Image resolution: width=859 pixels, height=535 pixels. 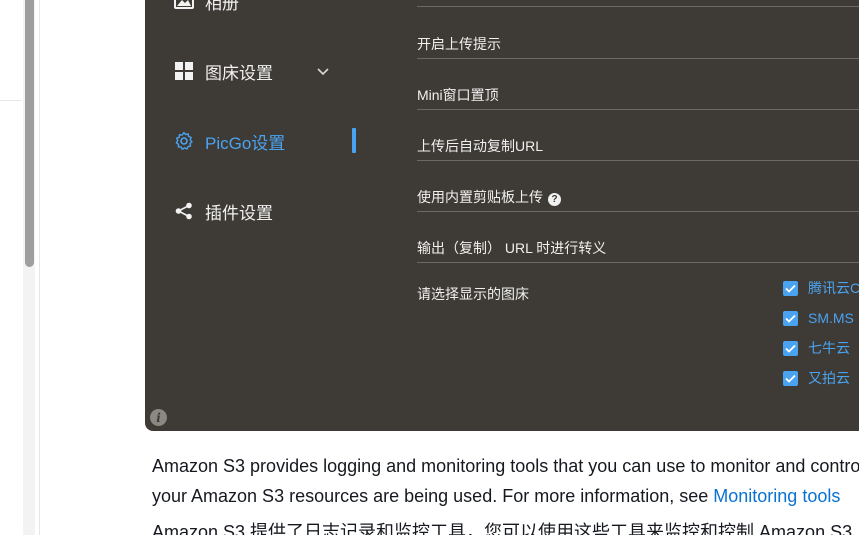 I want to click on settings-row-prev, so click(x=638, y=3).